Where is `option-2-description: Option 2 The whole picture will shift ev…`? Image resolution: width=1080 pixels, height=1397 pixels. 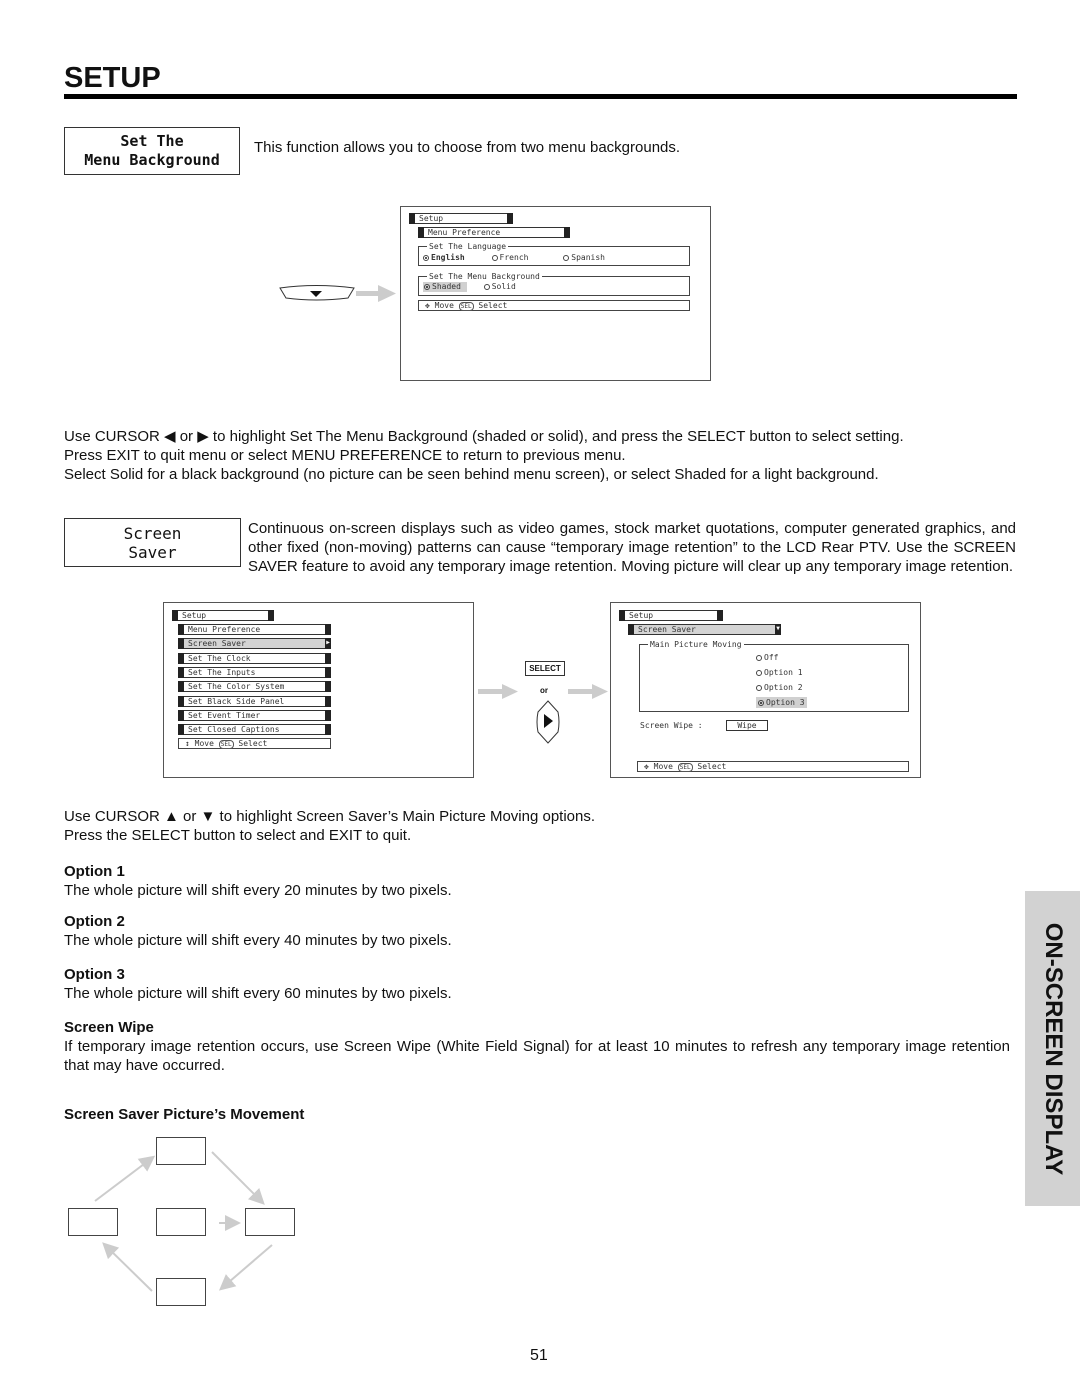
option-2-description: Option 2 The whole picture will shift ev… is located at coordinates (258, 931).